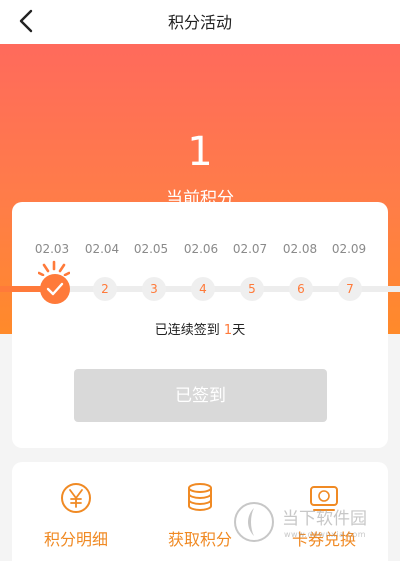 The width and height of the screenshot is (400, 561). What do you see at coordinates (52, 249) in the screenshot?
I see `checkin-date: 02.03` at bounding box center [52, 249].